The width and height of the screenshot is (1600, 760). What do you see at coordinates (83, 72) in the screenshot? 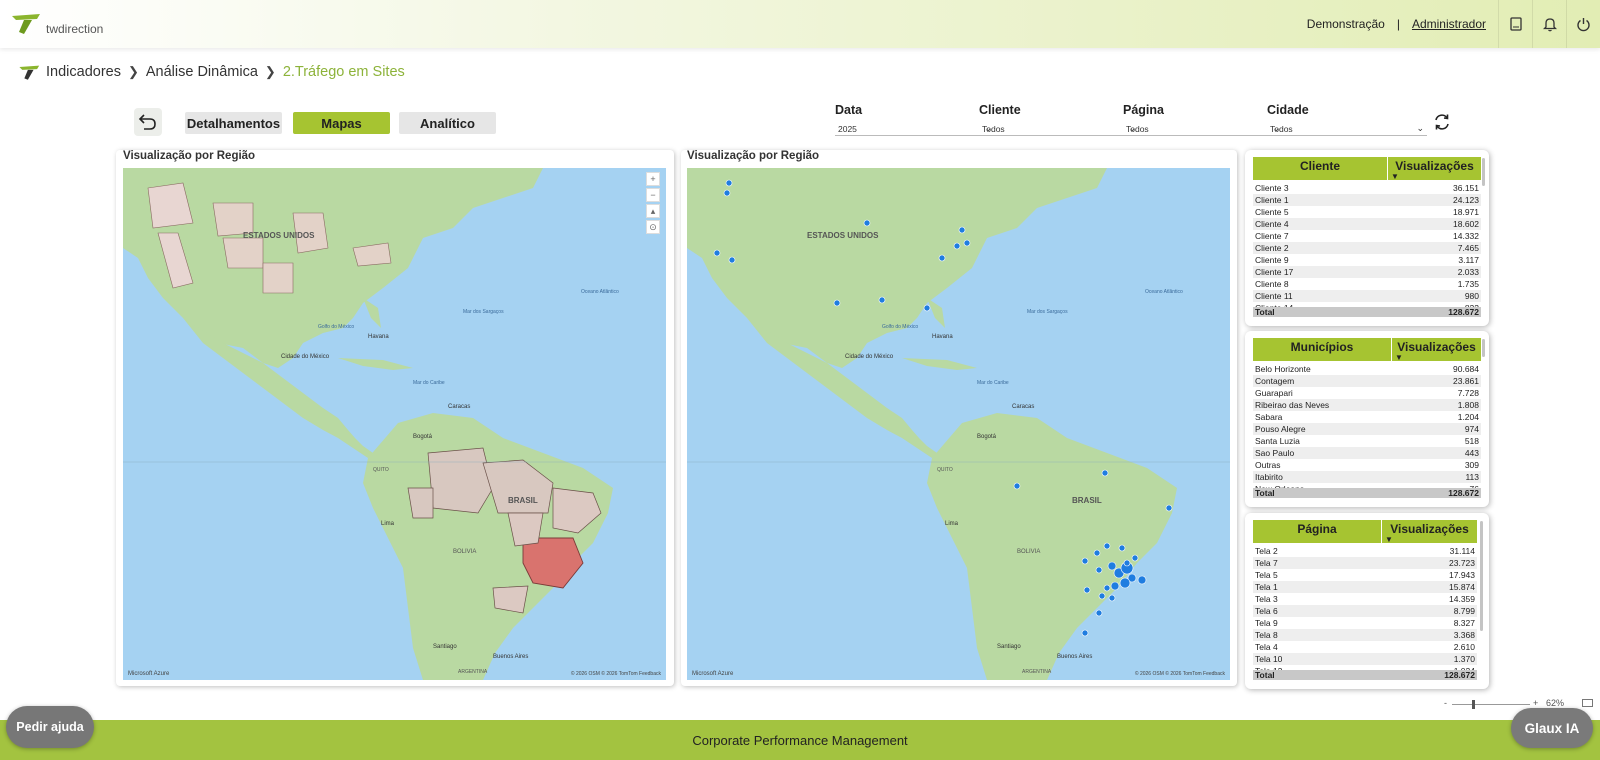
I see `breadcrumb-item-indicadores: Indicadores` at bounding box center [83, 72].